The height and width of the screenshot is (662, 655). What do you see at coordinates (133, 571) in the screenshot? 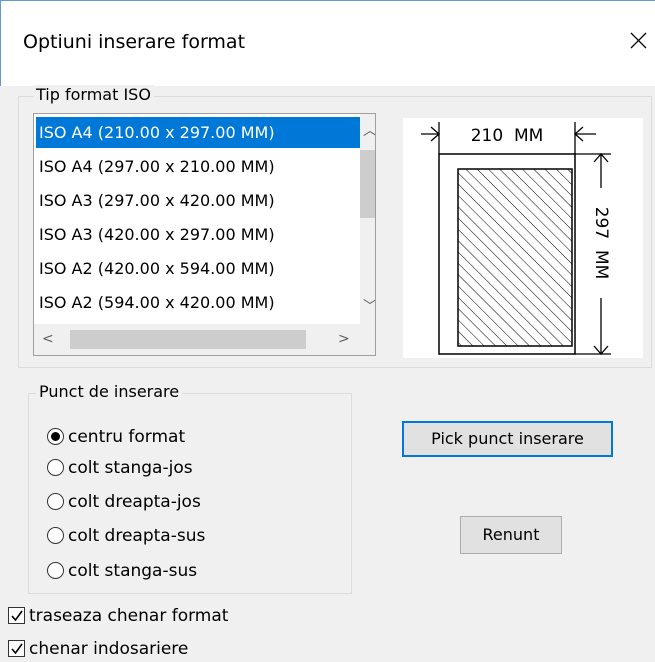
I see `radio-label: colt stanga-sus` at bounding box center [133, 571].